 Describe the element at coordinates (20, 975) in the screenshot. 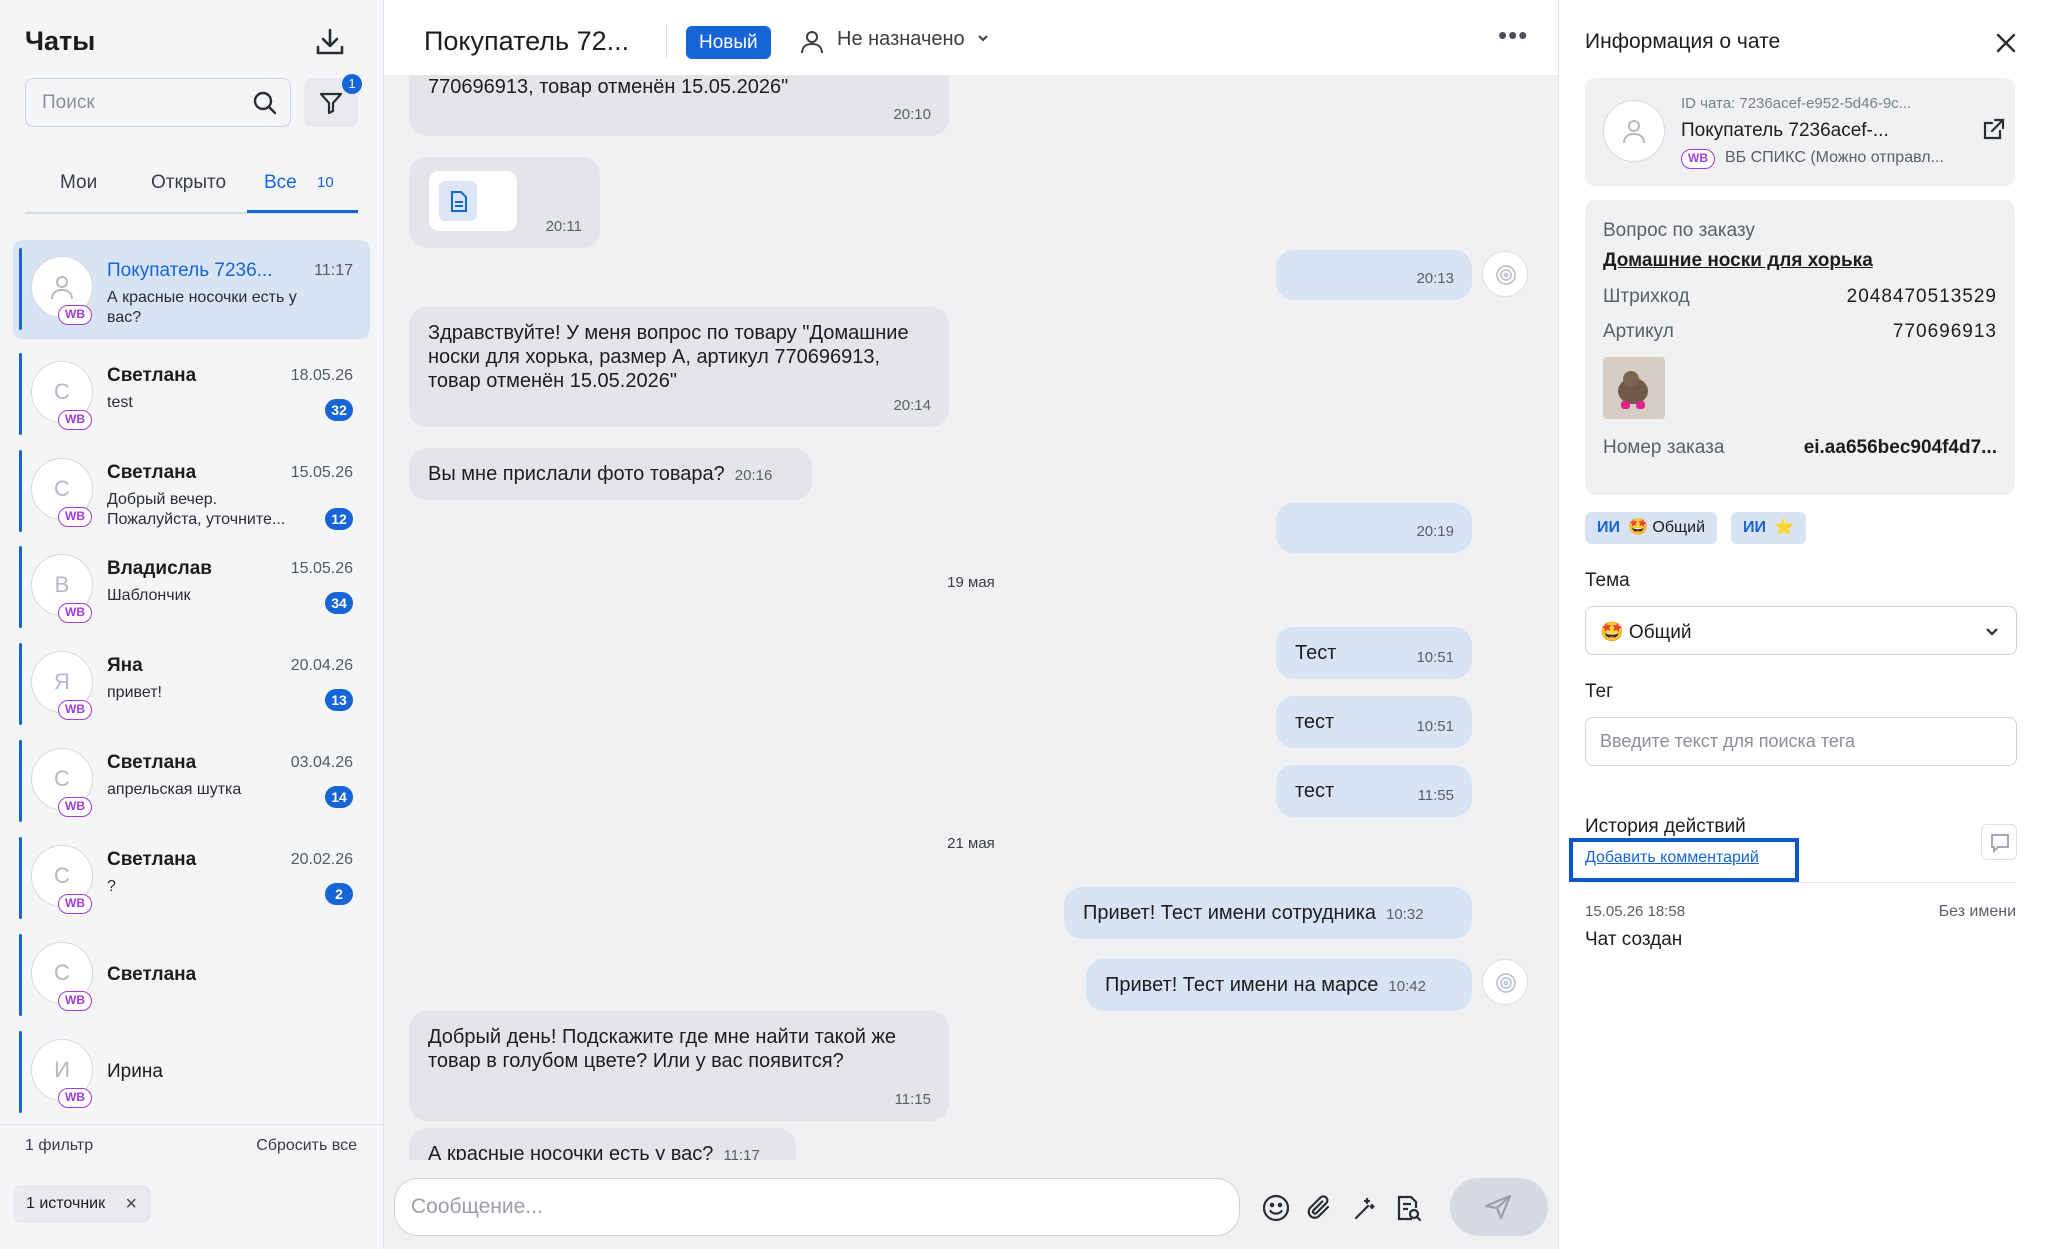

I see `unread-bar` at that location.